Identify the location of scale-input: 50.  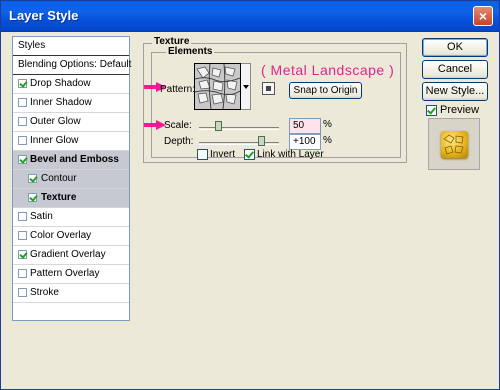
(305, 126).